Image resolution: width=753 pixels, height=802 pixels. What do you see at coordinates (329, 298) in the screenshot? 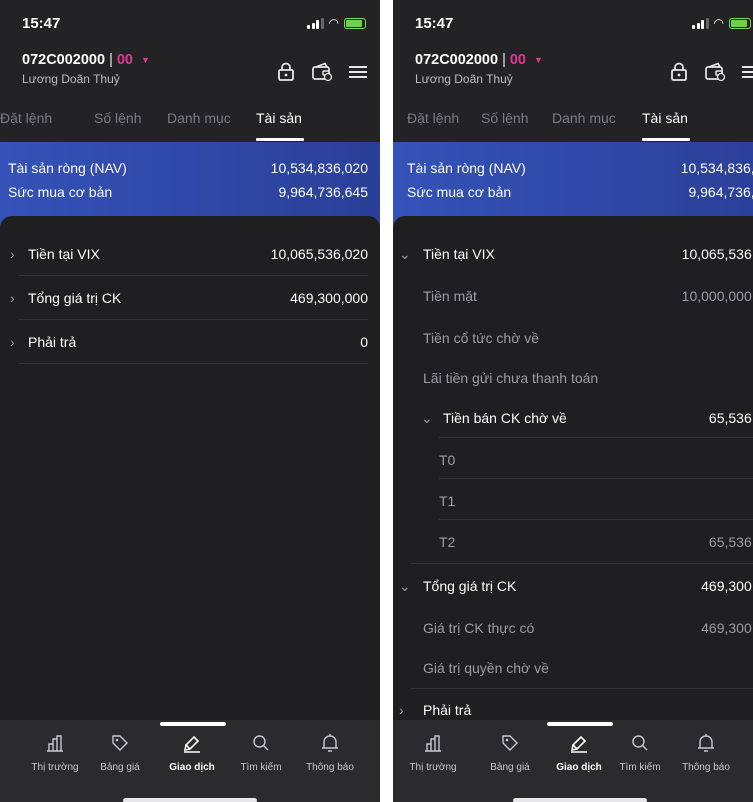
I see `row-value: 469,300,000` at bounding box center [329, 298].